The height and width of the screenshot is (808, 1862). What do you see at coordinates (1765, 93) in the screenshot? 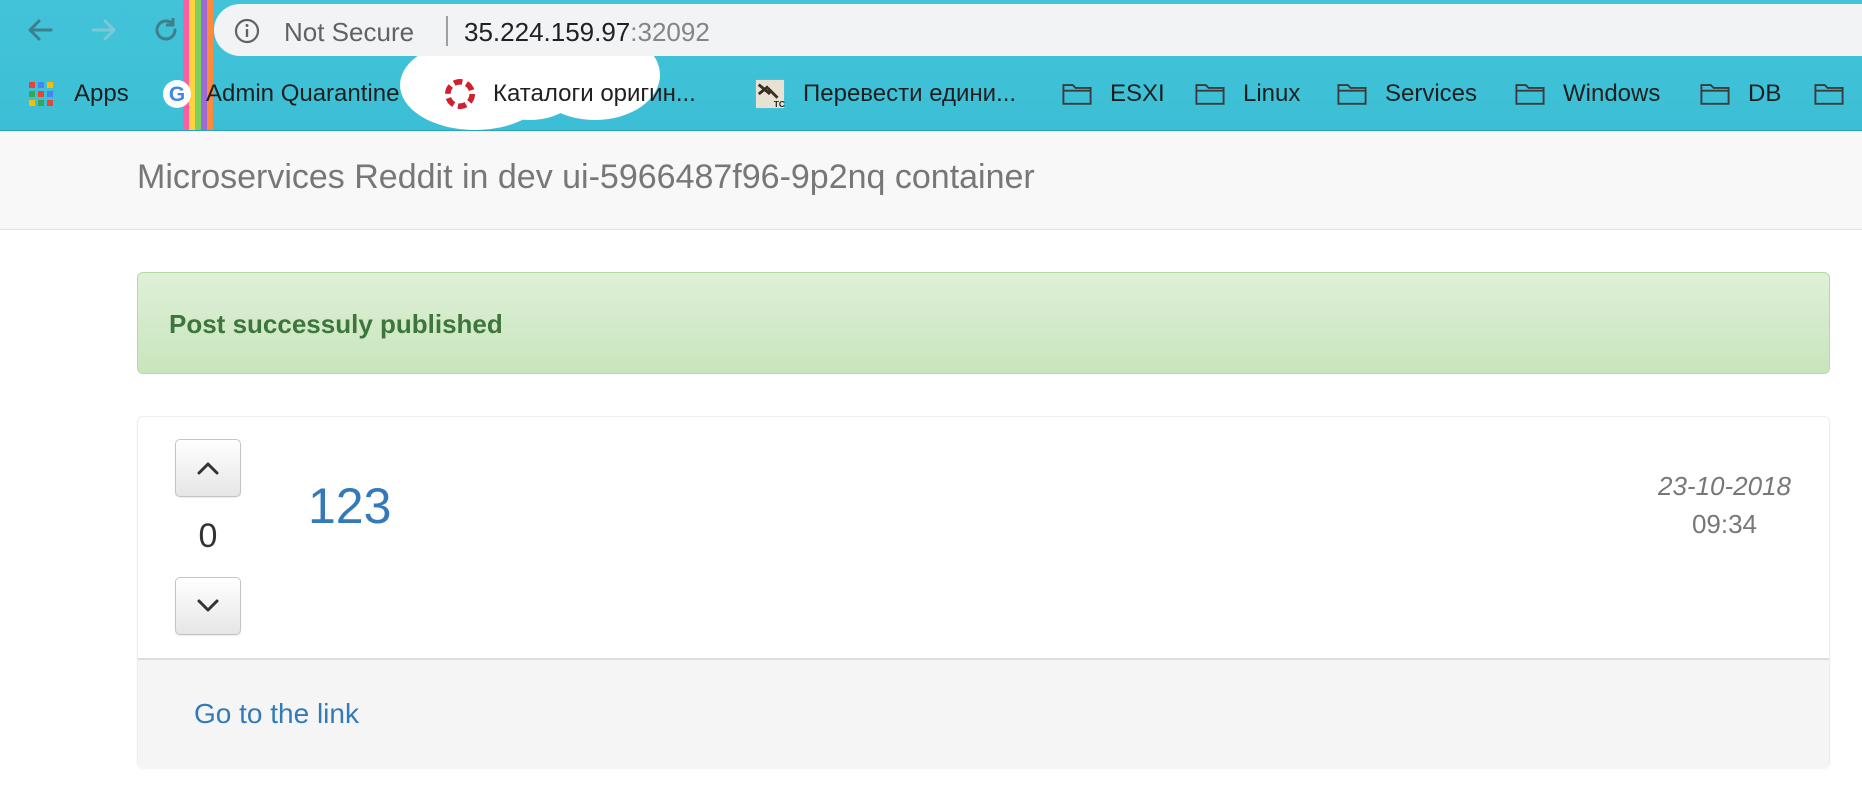
I see `bookmark-label: DB` at bounding box center [1765, 93].